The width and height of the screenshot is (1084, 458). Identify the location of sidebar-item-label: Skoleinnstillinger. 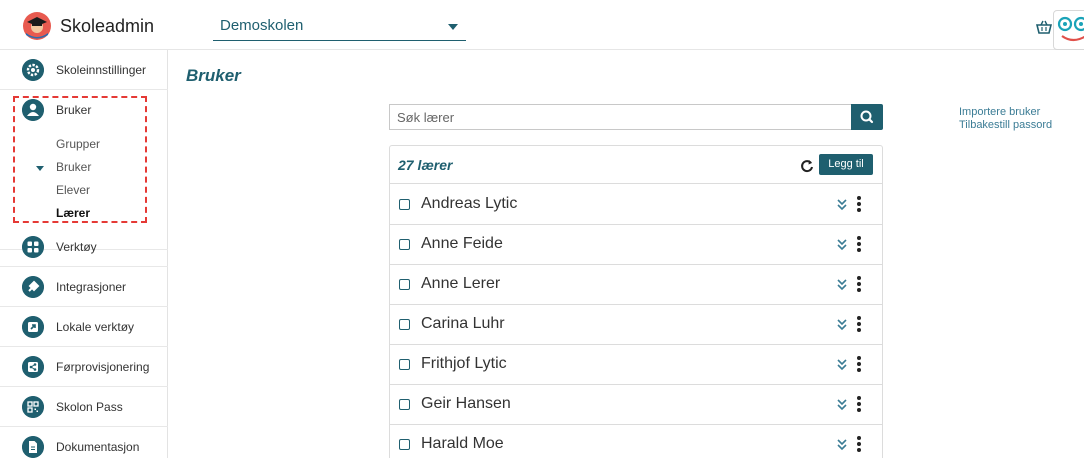
(101, 70).